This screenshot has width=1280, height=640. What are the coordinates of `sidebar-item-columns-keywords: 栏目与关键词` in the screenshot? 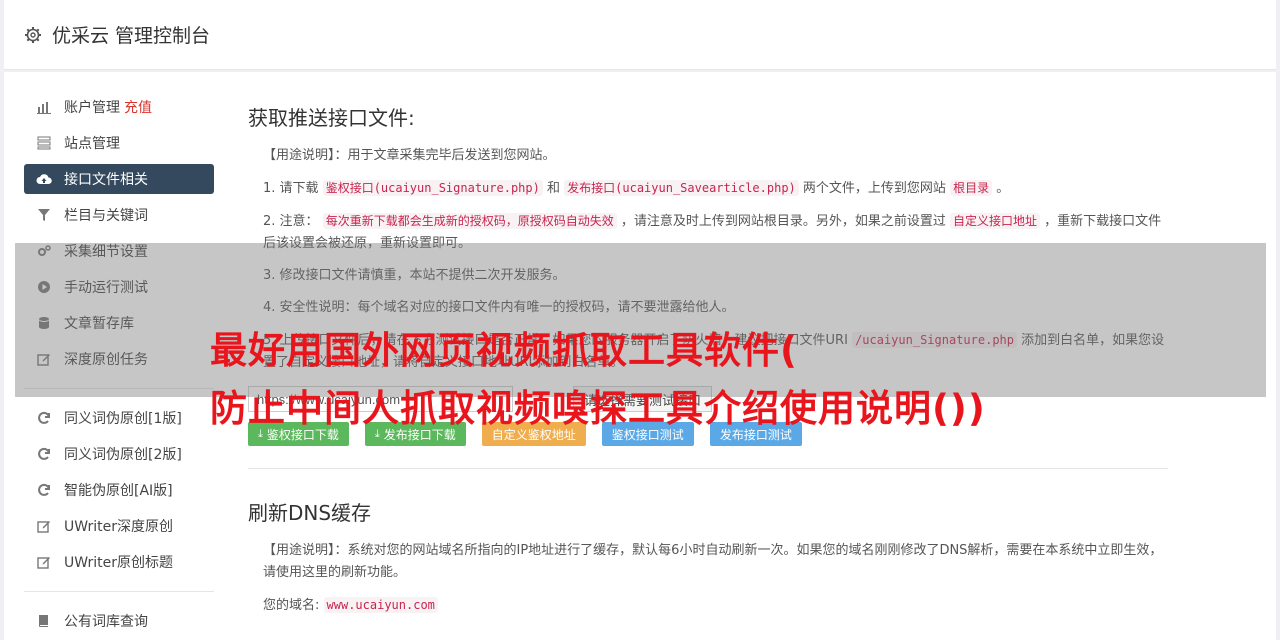 It's located at (119, 215).